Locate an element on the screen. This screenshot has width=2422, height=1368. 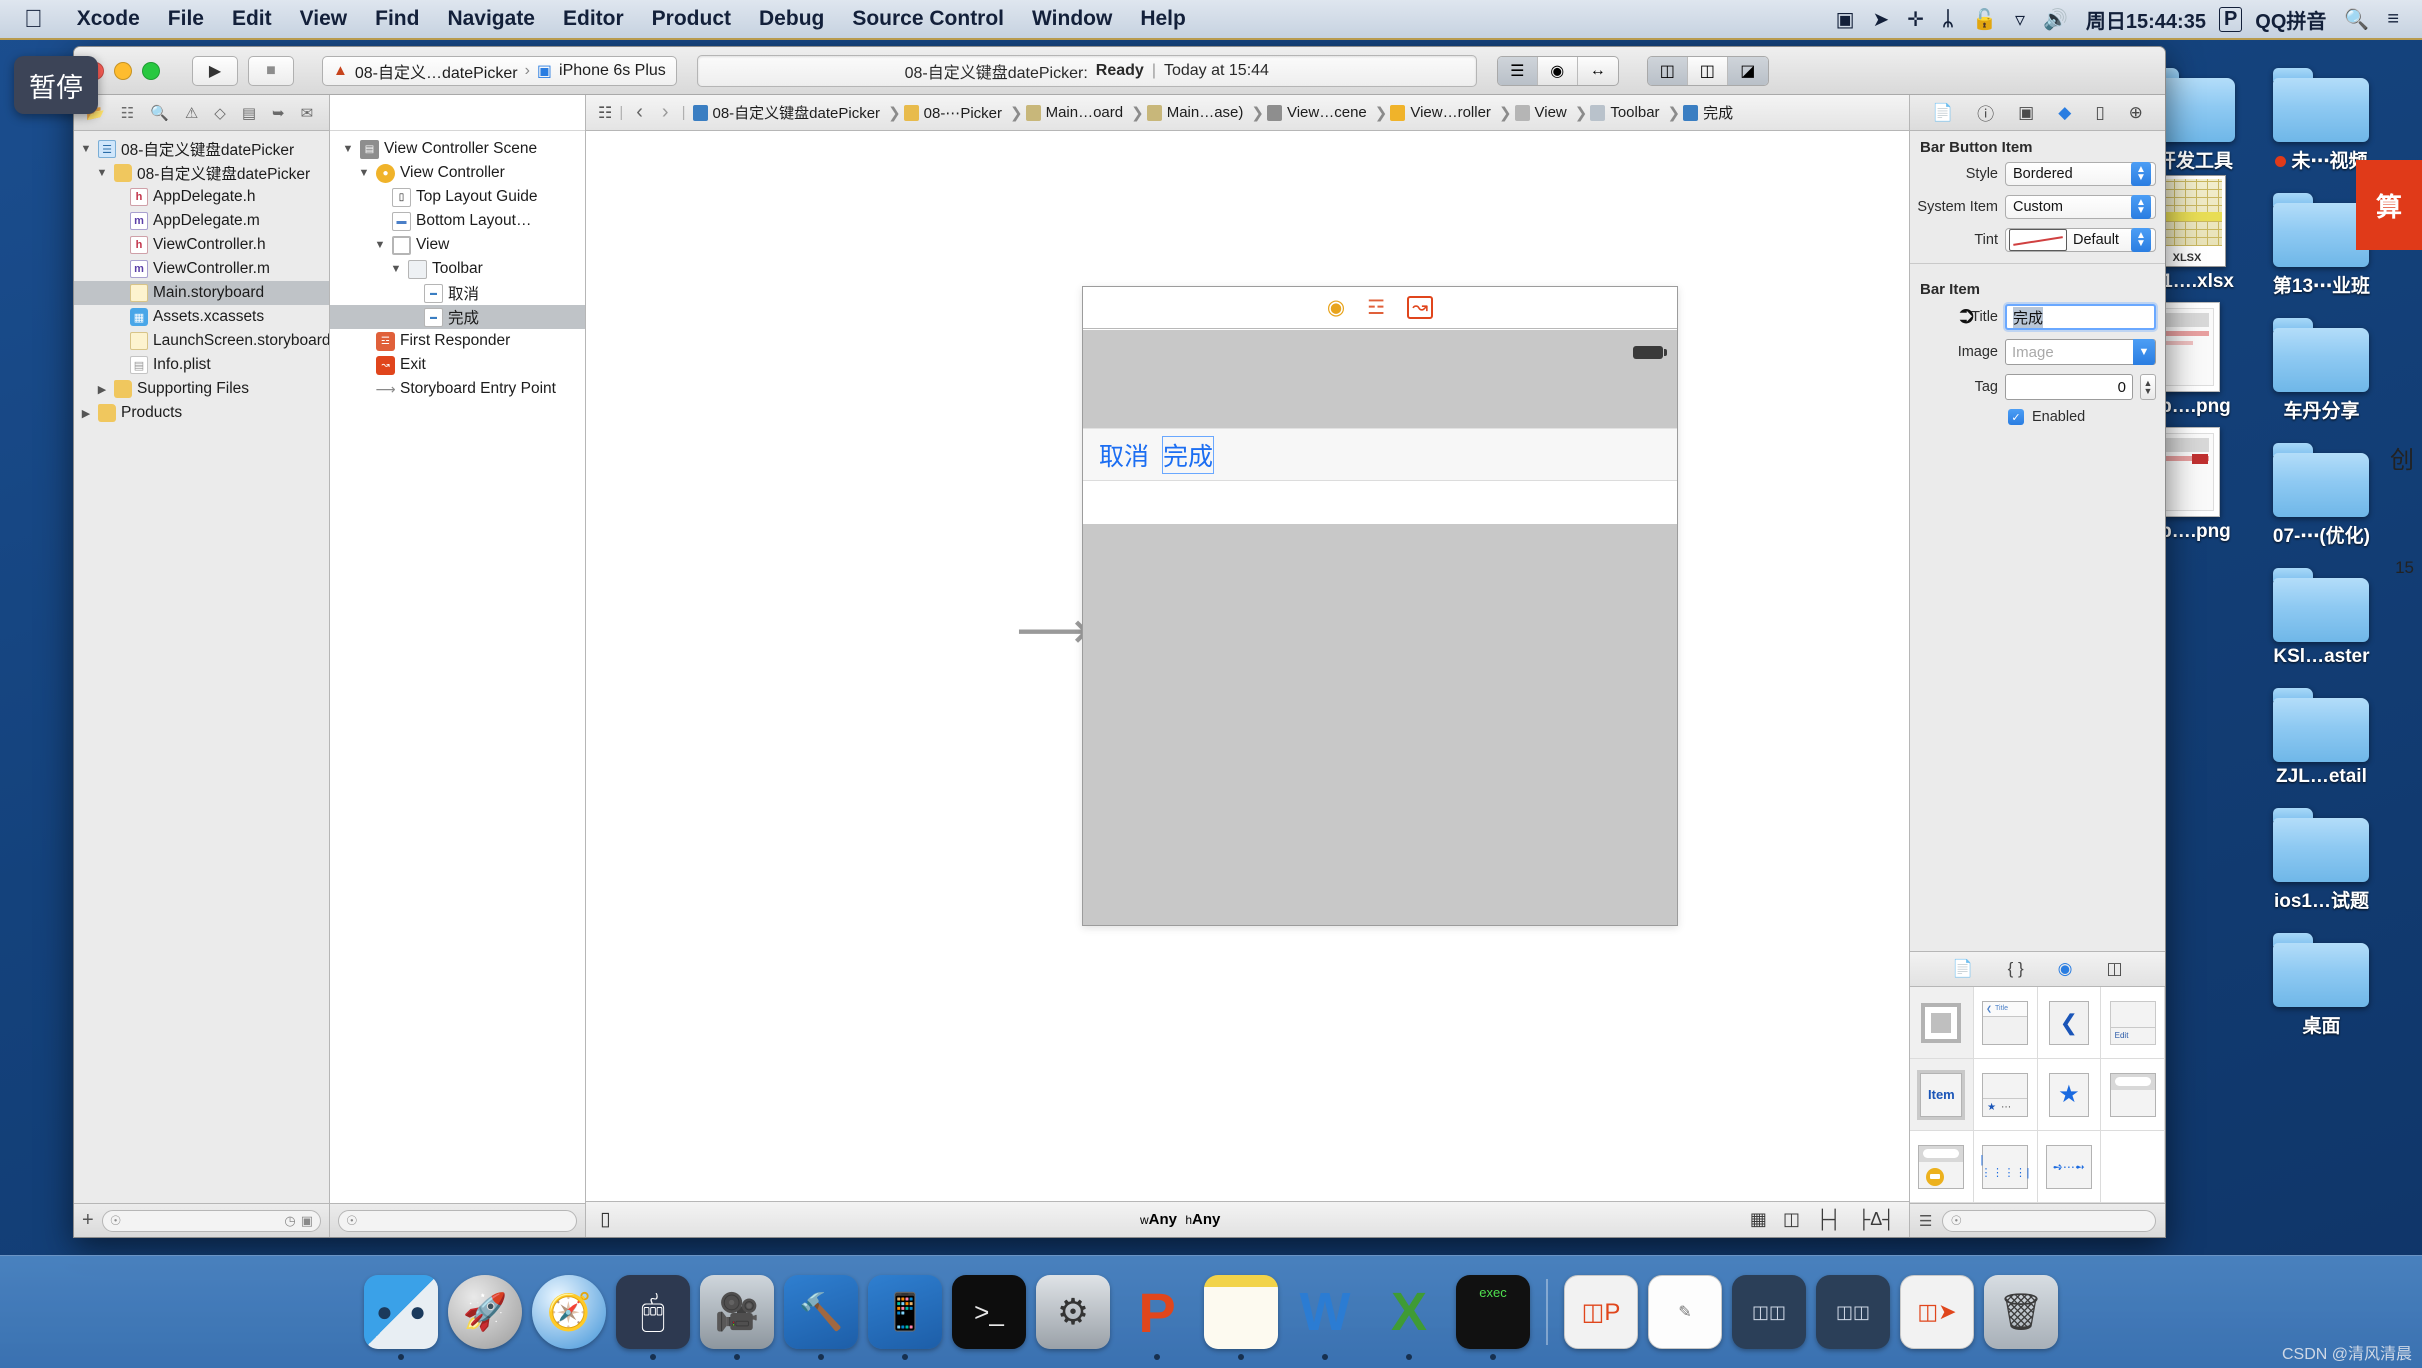
disclosure-triangle: ▶ is located at coordinates (102, 389).